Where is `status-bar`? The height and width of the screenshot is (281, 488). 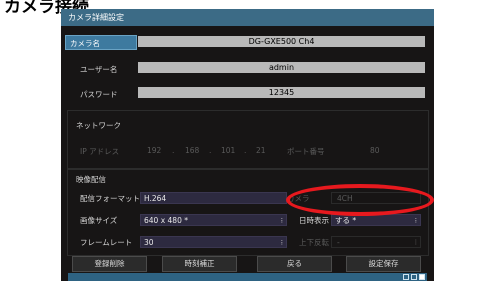 status-bar is located at coordinates (247, 277).